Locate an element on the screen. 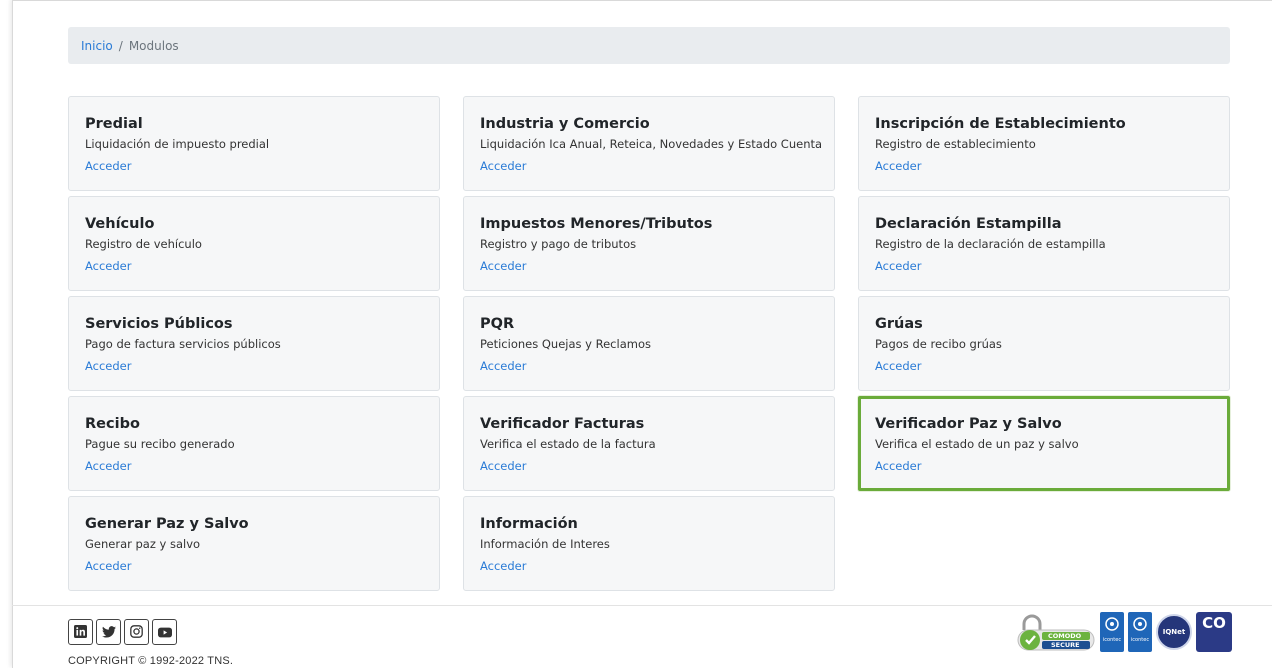 The height and width of the screenshot is (668, 1272). youtube-icon is located at coordinates (164, 632).